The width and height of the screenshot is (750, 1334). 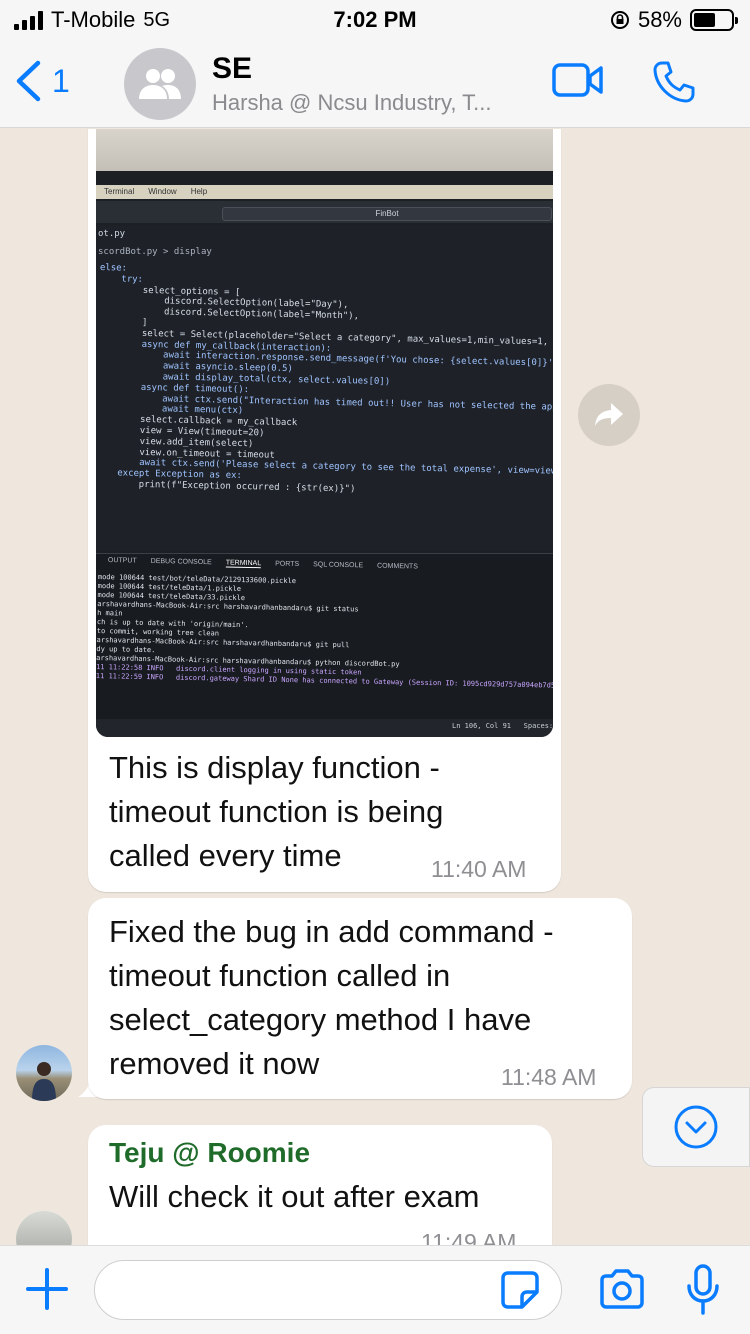 I want to click on sticker-button, so click(x=520, y=1292).